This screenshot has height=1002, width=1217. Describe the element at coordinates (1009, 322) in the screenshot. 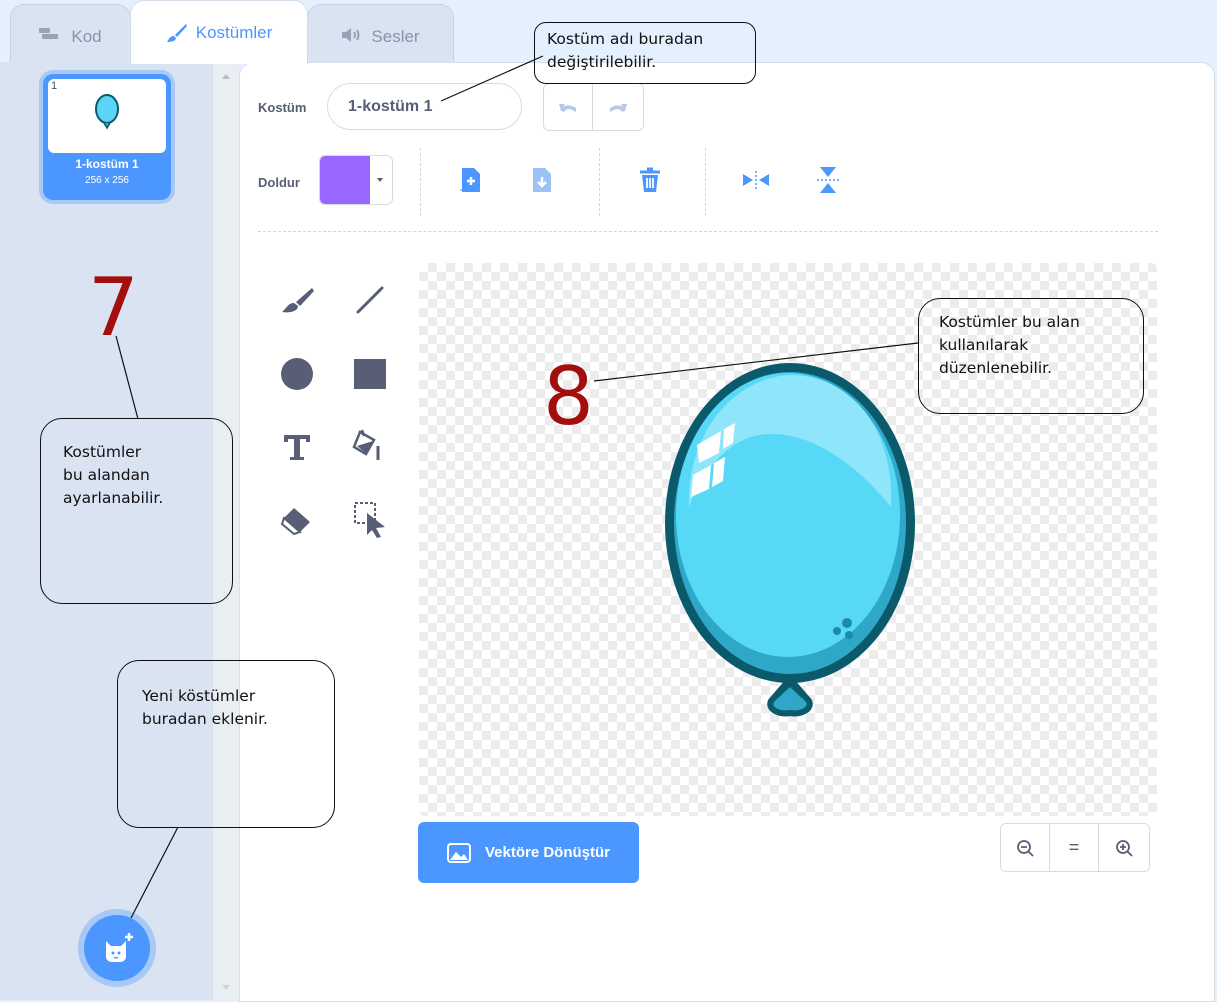

I see `callout-line: Kostümler bu alan` at that location.